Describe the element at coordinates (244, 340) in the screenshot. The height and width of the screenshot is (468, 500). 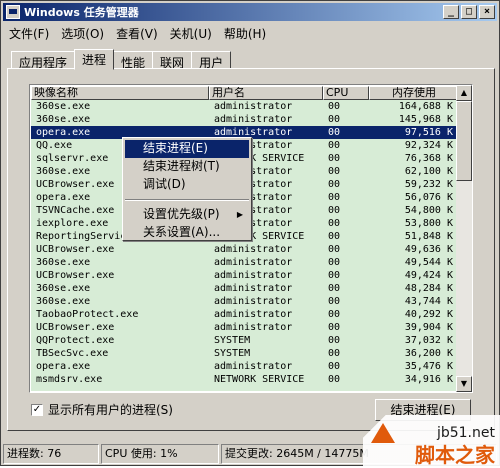
I see `table-row: QQProtect.exe SYSTEM 00 37,032 K` at that location.